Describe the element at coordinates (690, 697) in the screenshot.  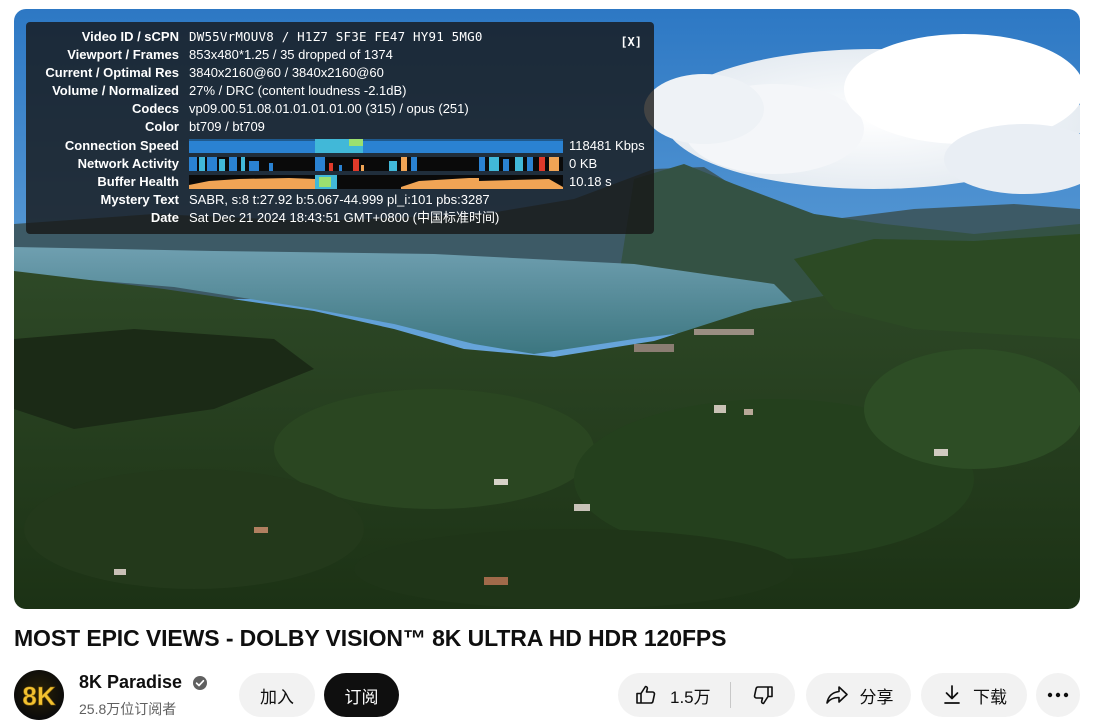
I see `like-count: 1.5万` at that location.